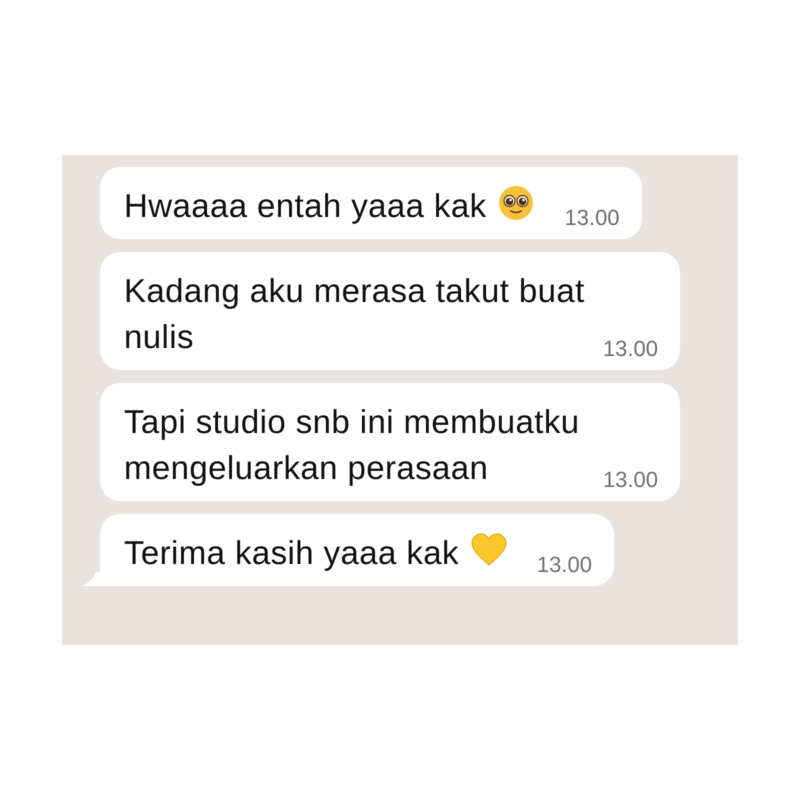 This screenshot has height=800, width=800. What do you see at coordinates (516, 203) in the screenshot?
I see `pleading-face-icon` at bounding box center [516, 203].